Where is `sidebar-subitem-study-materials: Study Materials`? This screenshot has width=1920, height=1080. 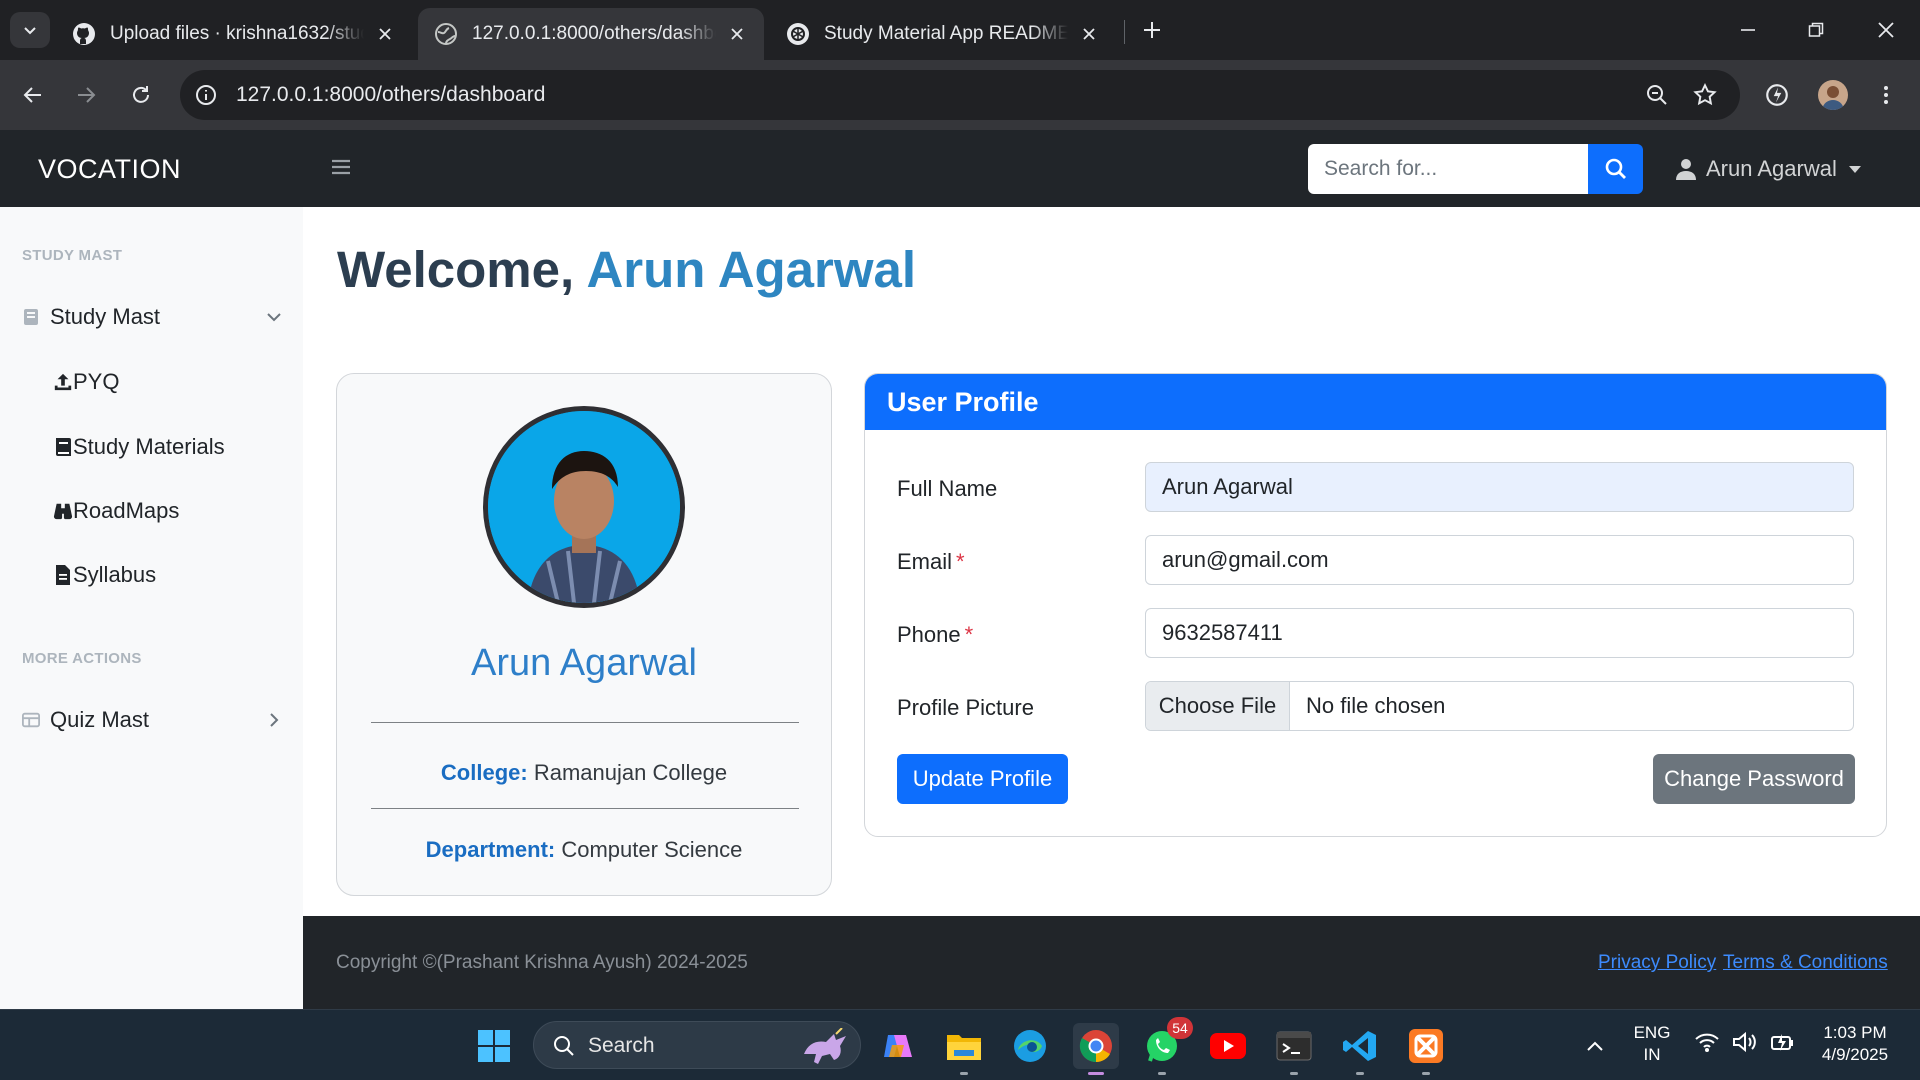
sidebar-subitem-study-materials: Study Materials is located at coordinates (139, 447).